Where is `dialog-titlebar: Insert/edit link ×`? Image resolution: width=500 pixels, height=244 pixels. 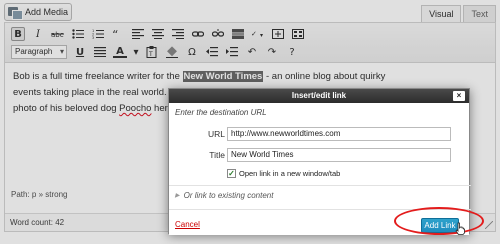
dialog-titlebar: Insert/edit link × is located at coordinates (319, 96).